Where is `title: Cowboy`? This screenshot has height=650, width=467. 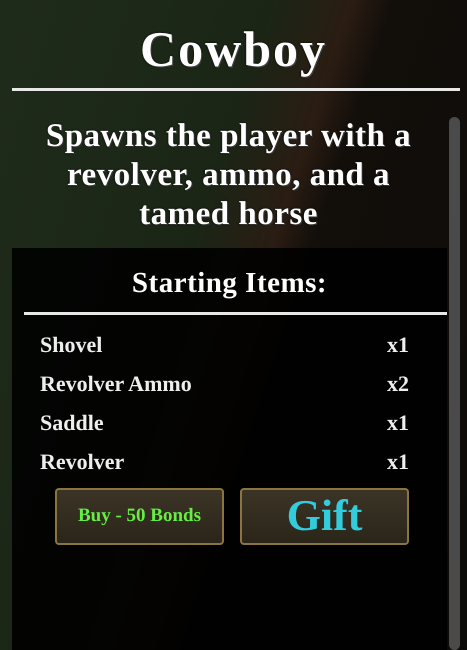
title: Cowboy is located at coordinates (234, 49).